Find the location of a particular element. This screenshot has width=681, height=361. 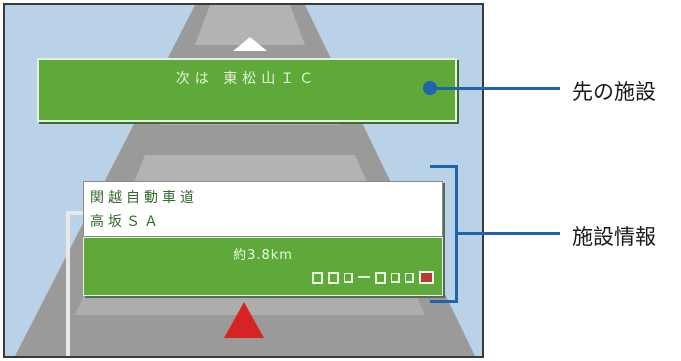

distance-text: 約3.8km is located at coordinates (263, 255).